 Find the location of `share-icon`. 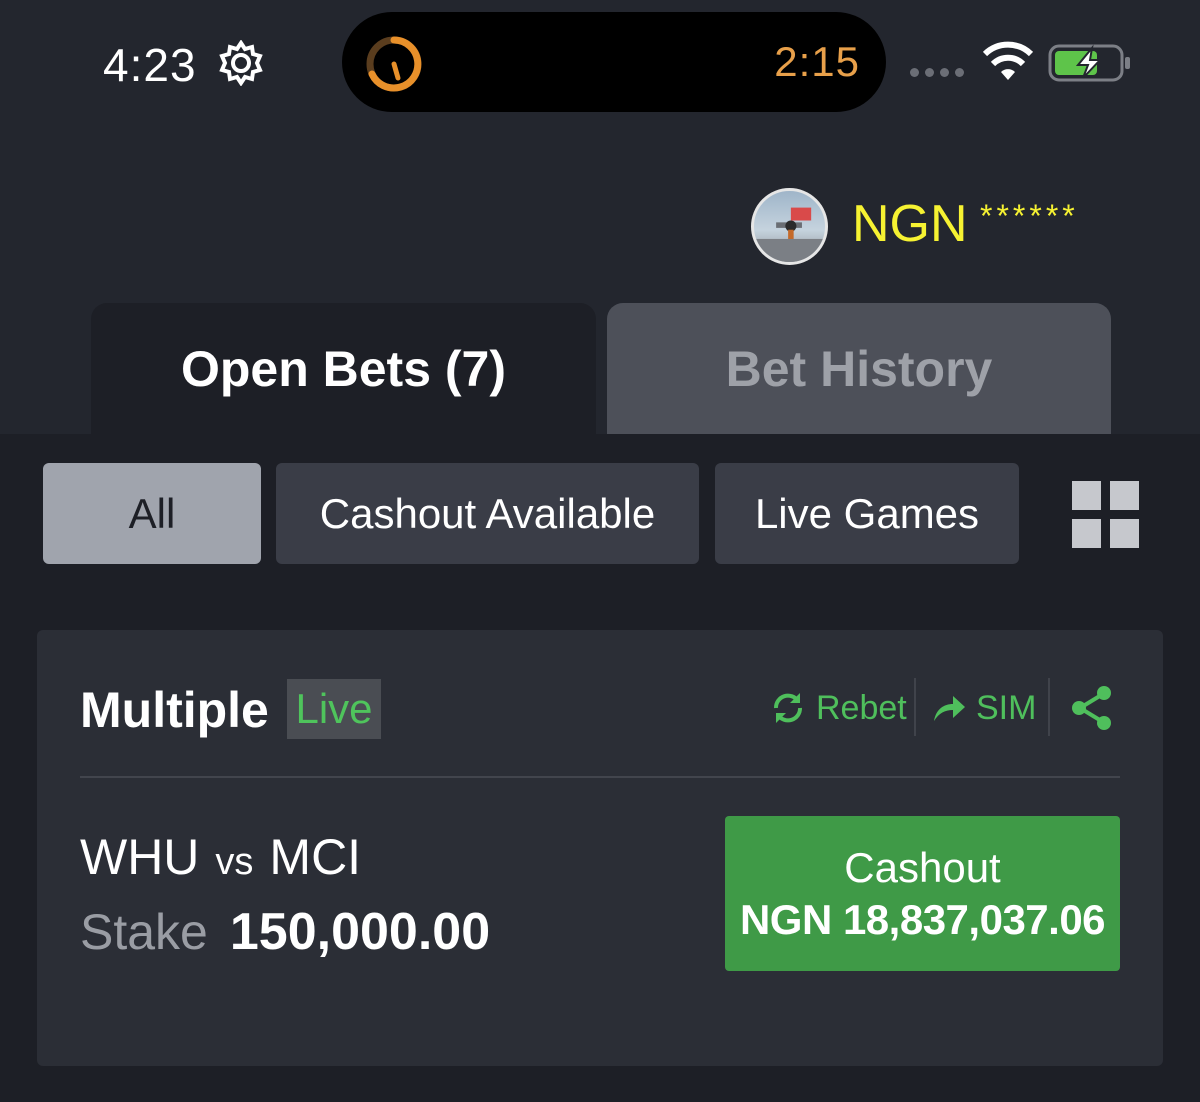

share-icon is located at coordinates (1091, 708).